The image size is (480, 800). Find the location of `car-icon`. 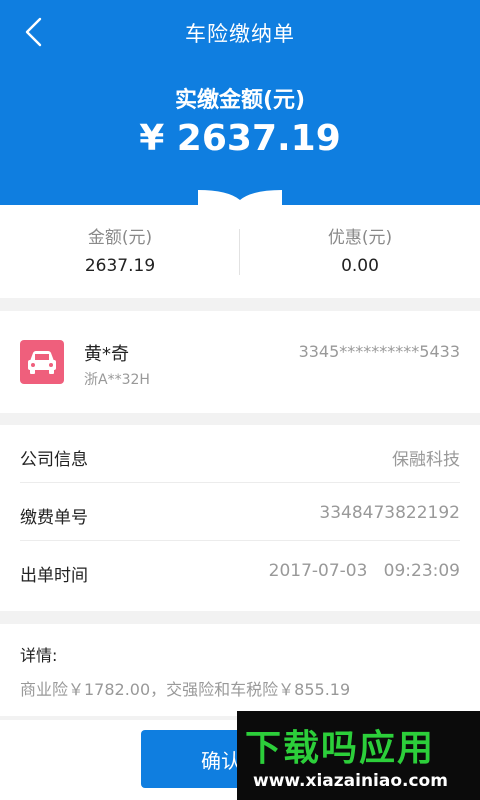

car-icon is located at coordinates (42, 362).